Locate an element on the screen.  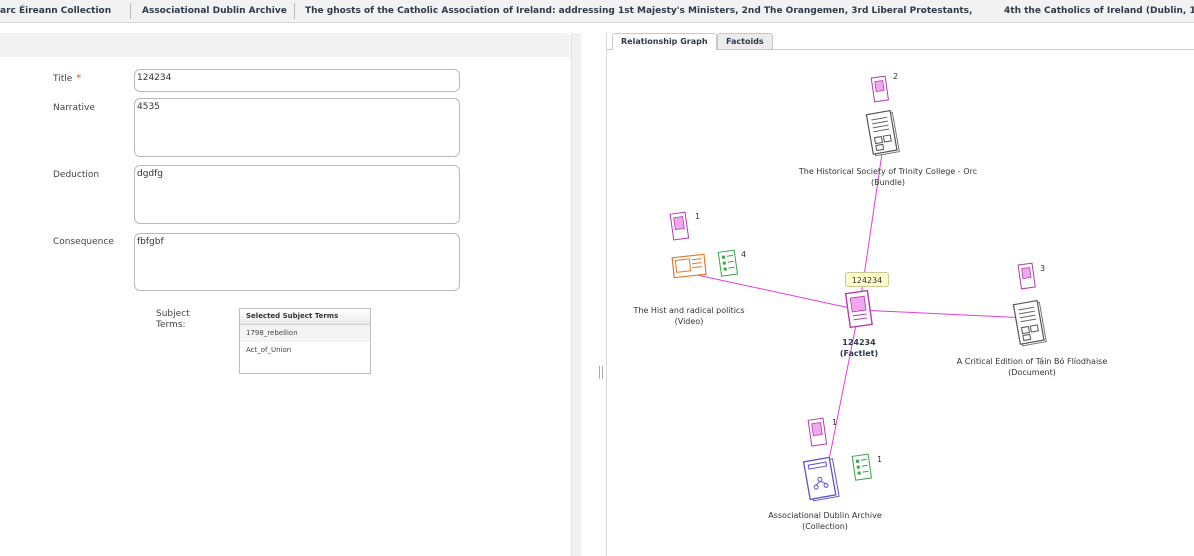
node-tooltip: 124234 is located at coordinates (867, 279).